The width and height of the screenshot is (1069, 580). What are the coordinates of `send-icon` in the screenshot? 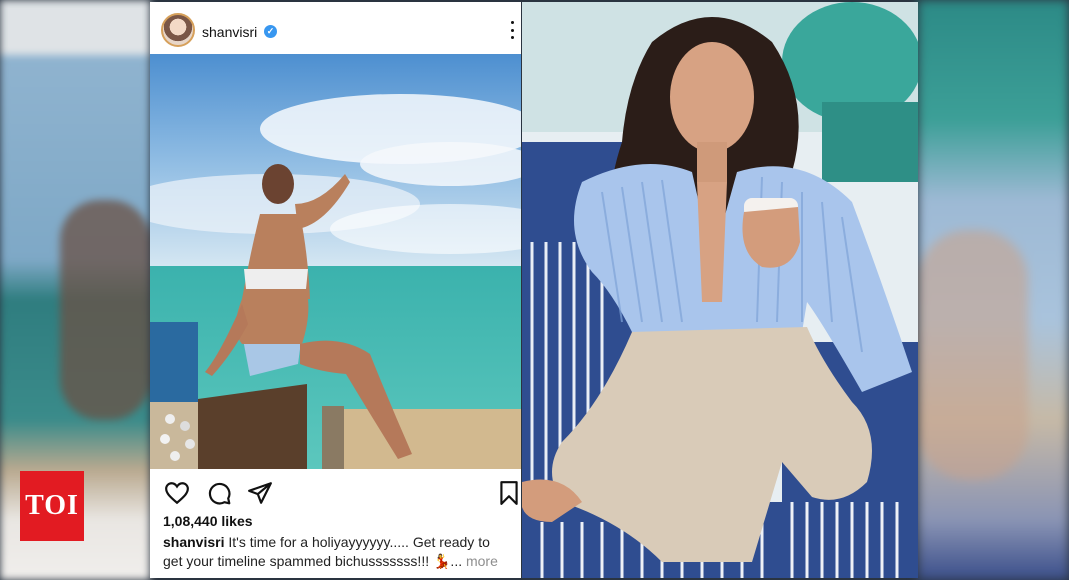 It's located at (260, 493).